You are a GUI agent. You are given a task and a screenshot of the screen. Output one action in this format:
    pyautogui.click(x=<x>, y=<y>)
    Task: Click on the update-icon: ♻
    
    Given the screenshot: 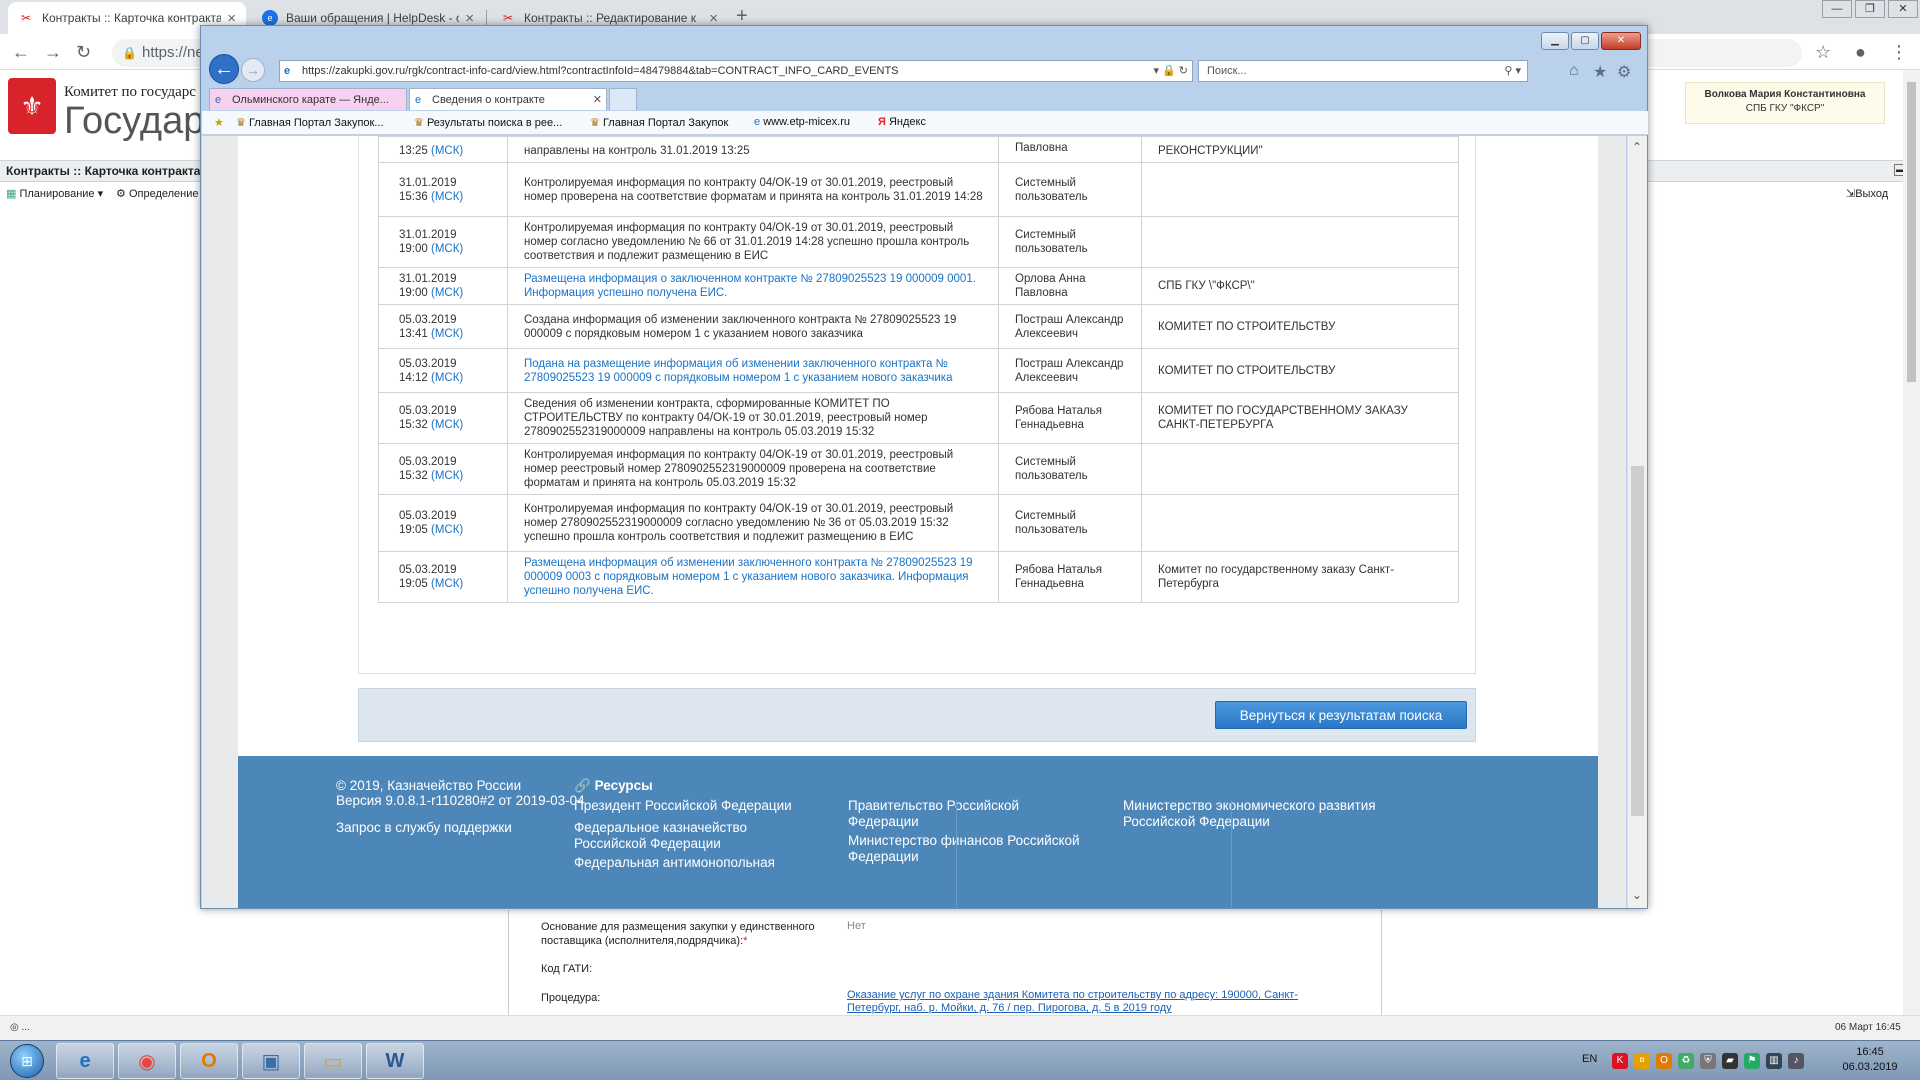 What is the action you would take?
    pyautogui.click(x=1686, y=1061)
    